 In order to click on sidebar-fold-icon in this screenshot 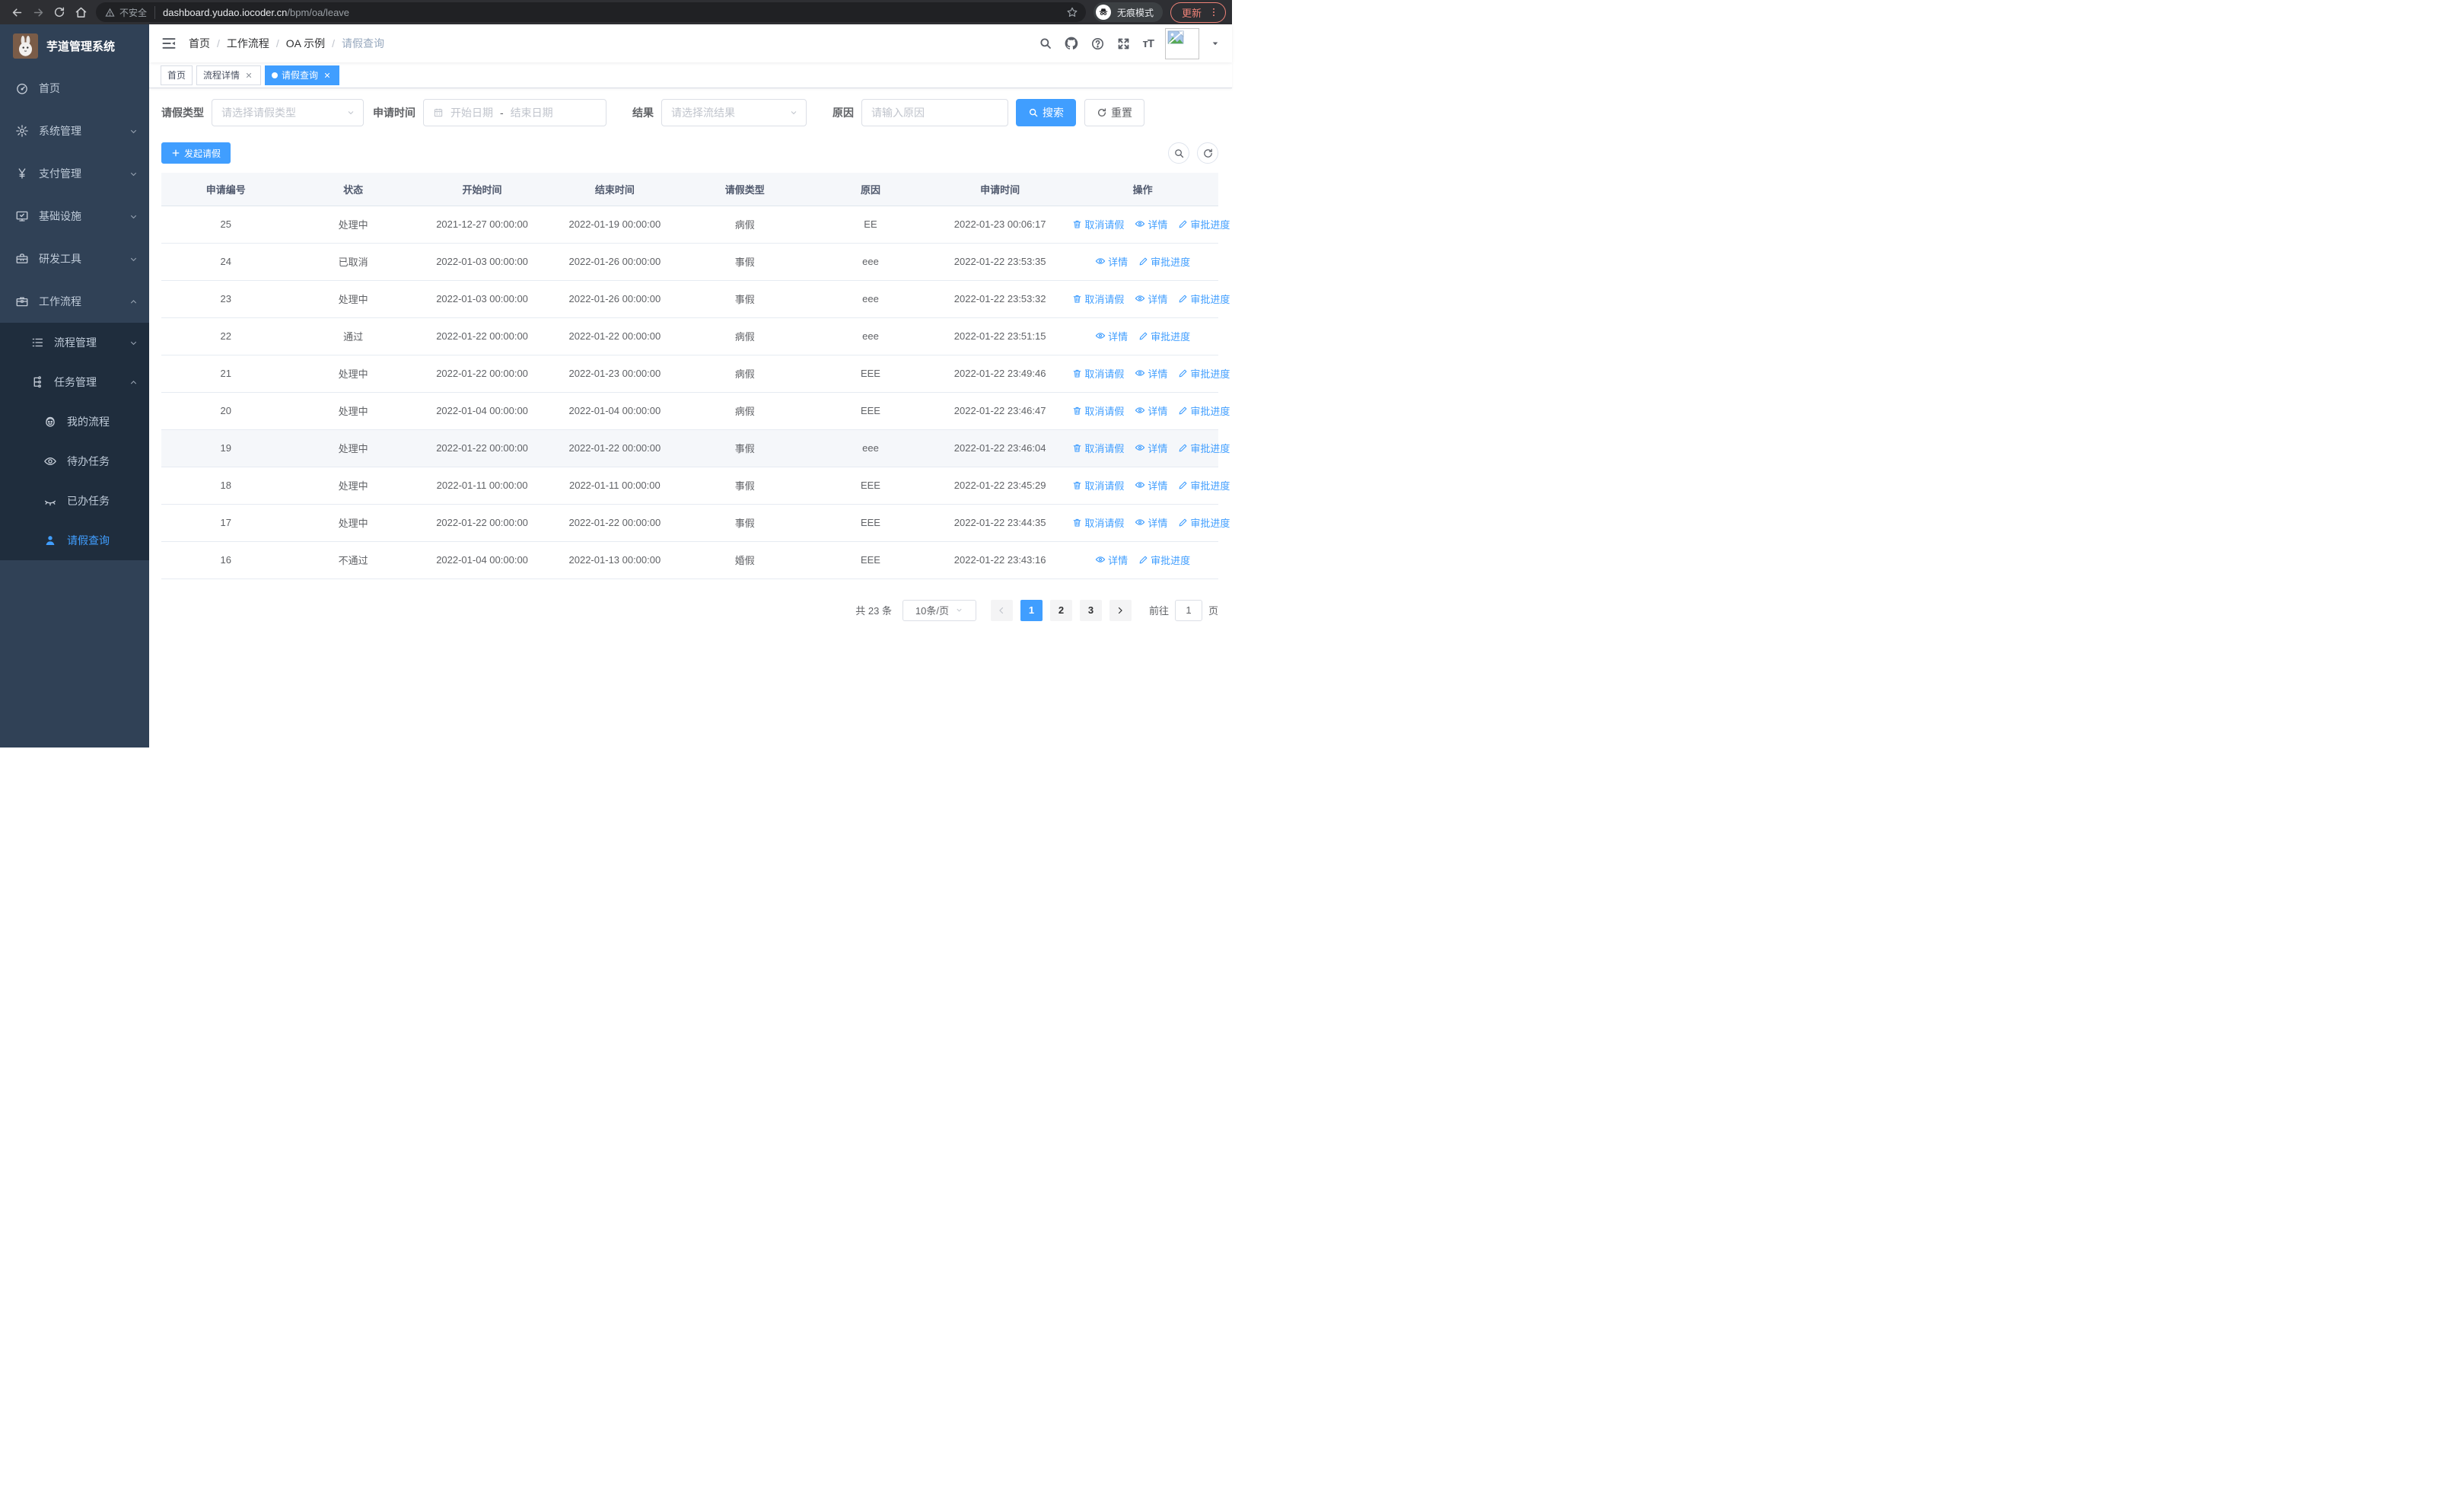, I will do `click(169, 44)`.